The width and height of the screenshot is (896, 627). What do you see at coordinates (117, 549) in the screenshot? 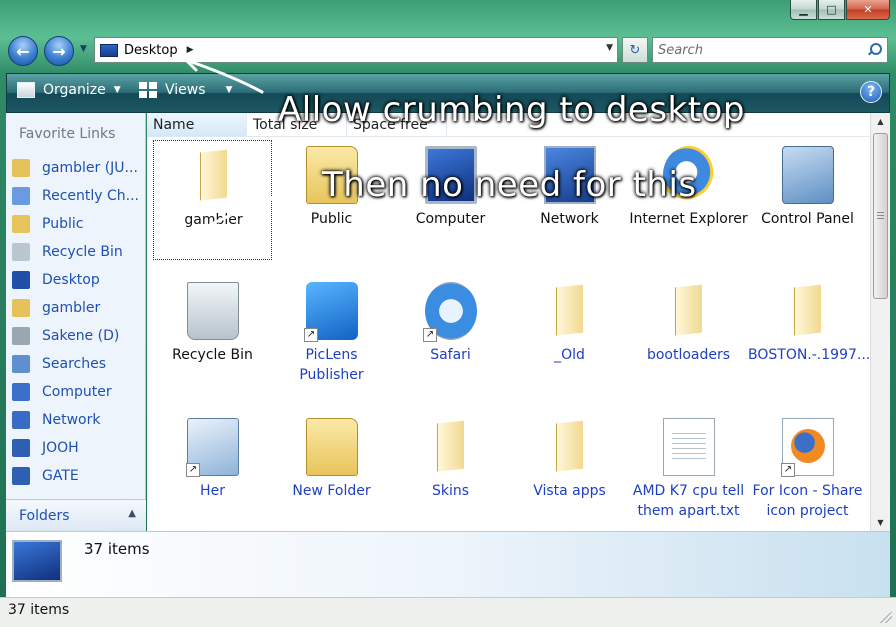
I see `details-item-count: 37 items` at bounding box center [117, 549].